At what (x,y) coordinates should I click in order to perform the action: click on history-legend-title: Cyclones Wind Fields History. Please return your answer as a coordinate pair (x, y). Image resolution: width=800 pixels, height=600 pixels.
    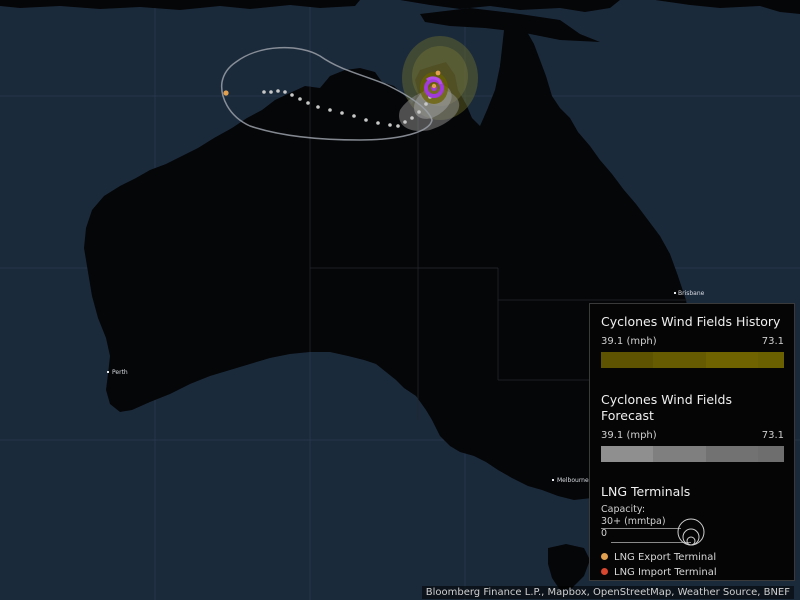
    Looking at the image, I should click on (691, 321).